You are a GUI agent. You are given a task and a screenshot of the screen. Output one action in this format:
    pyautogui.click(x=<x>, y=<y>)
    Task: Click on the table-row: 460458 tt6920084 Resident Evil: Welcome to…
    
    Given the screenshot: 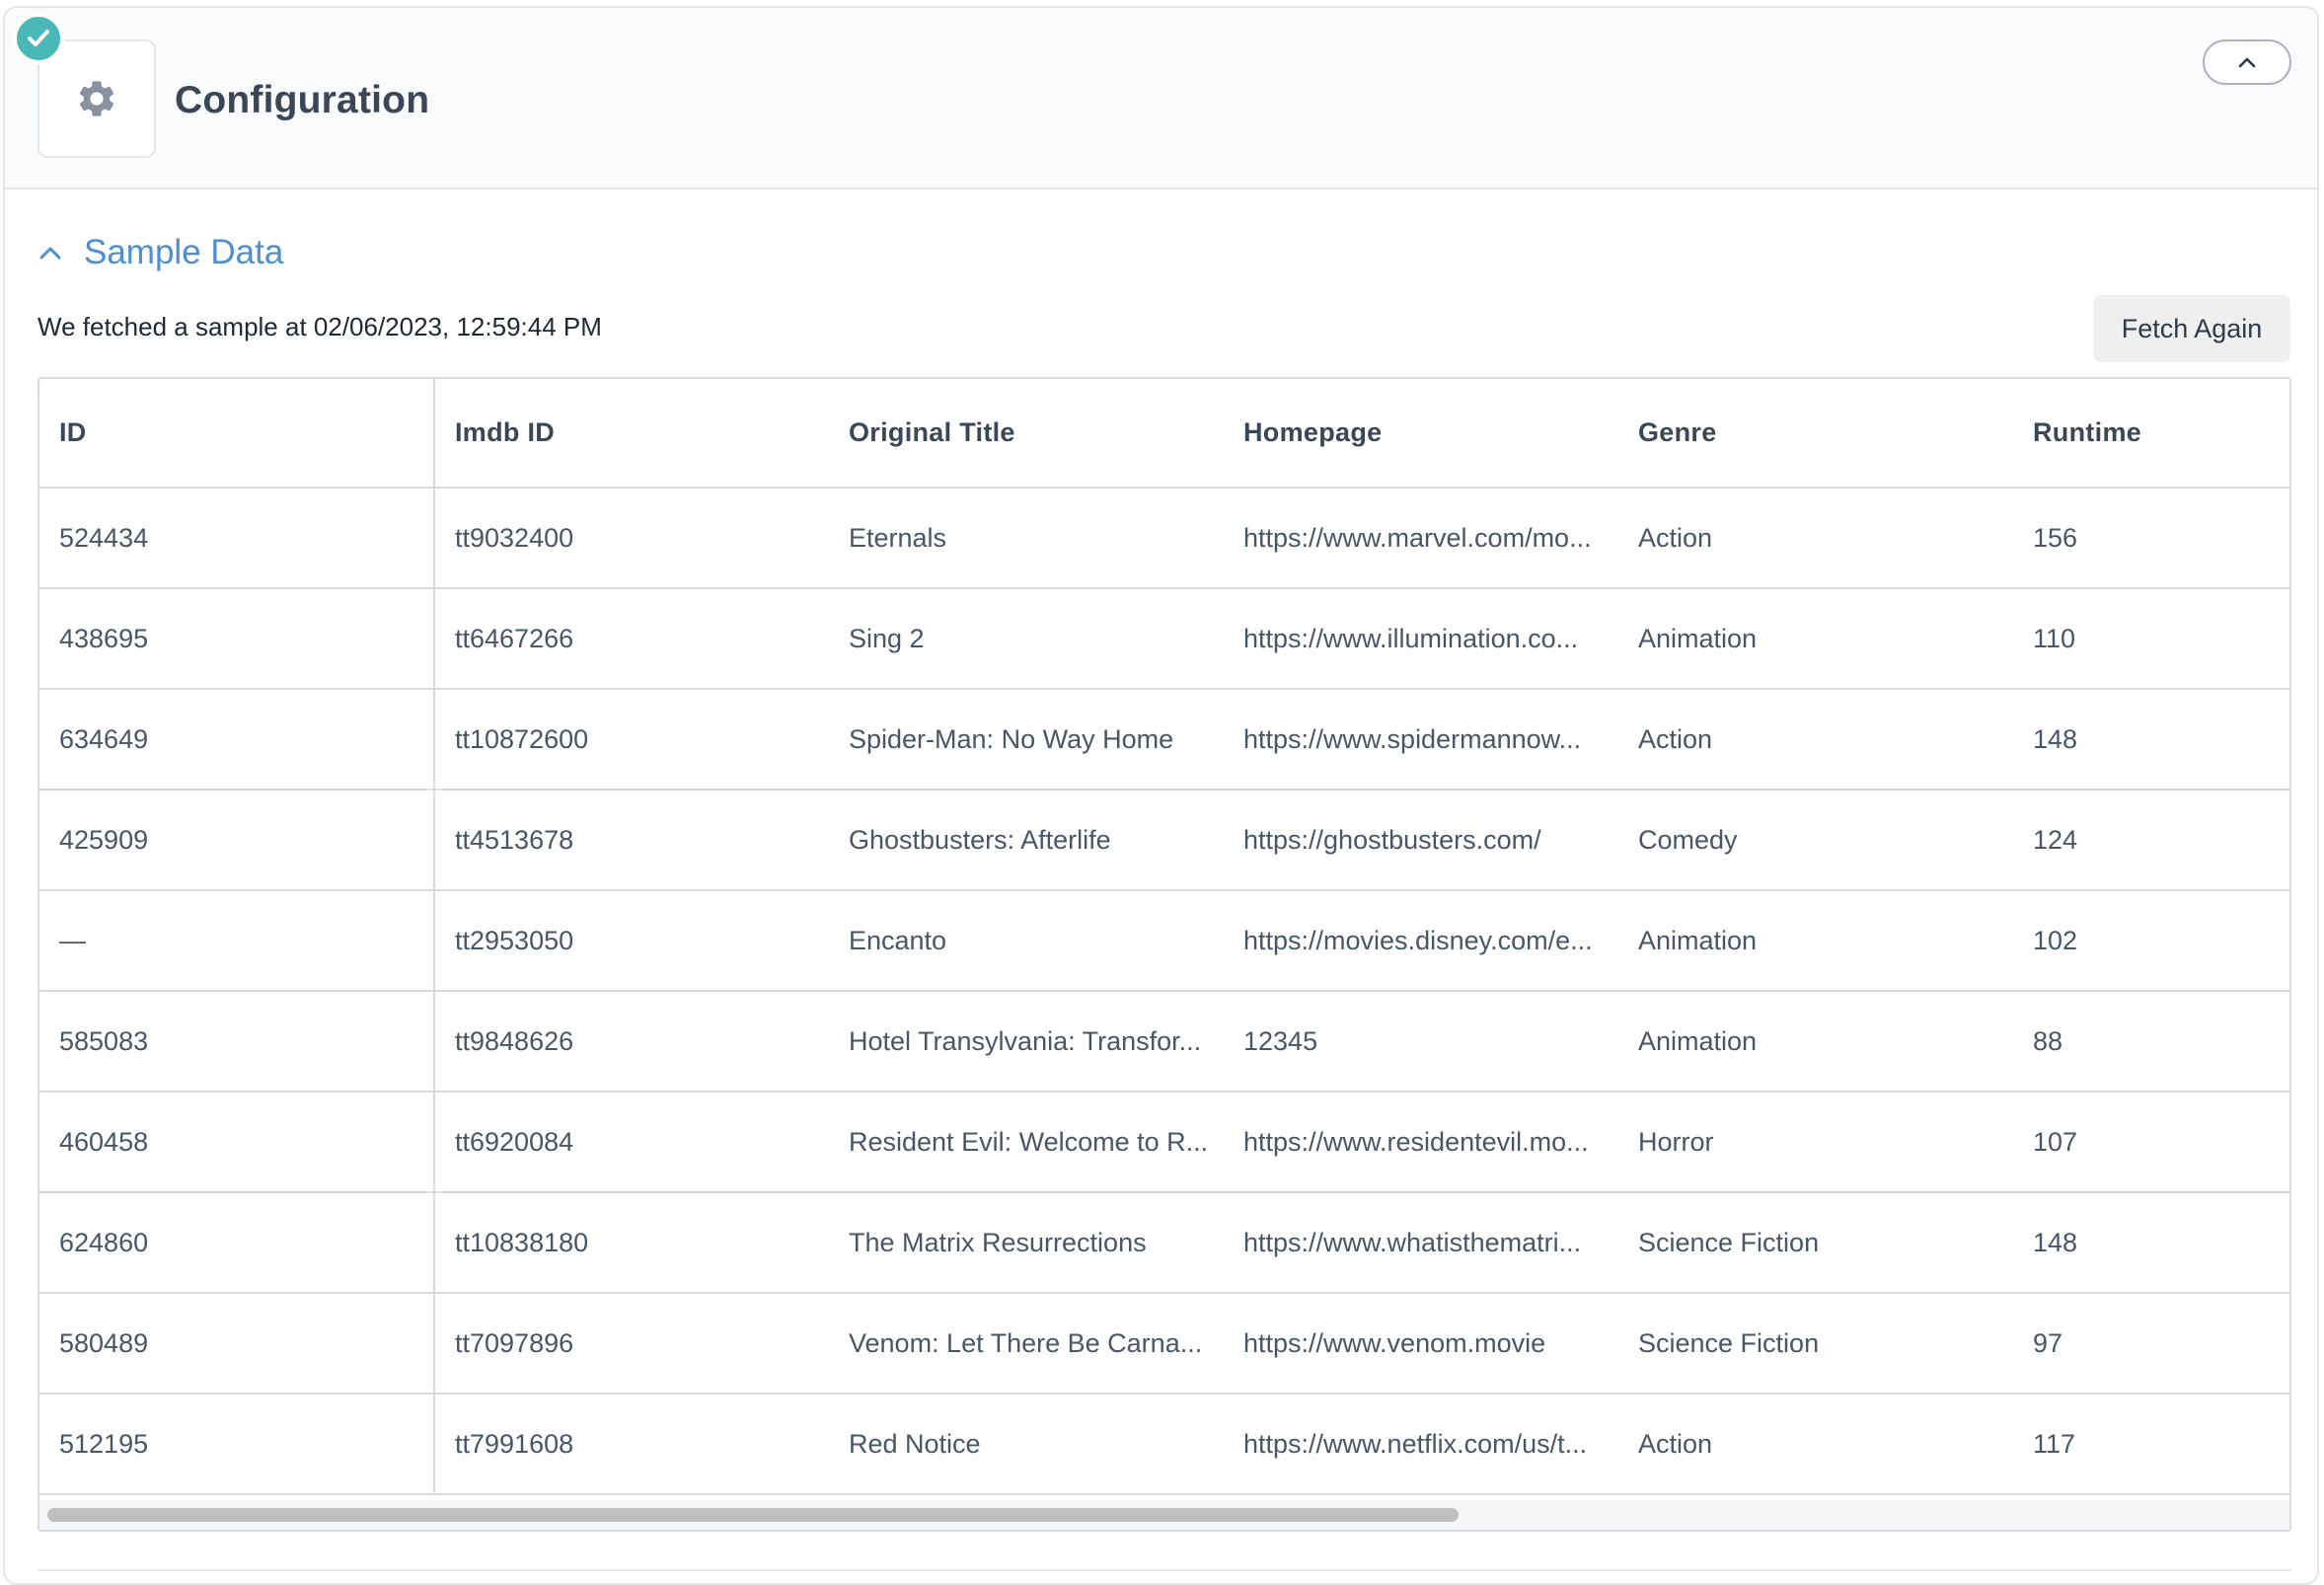 What is the action you would take?
    pyautogui.click(x=1164, y=1142)
    